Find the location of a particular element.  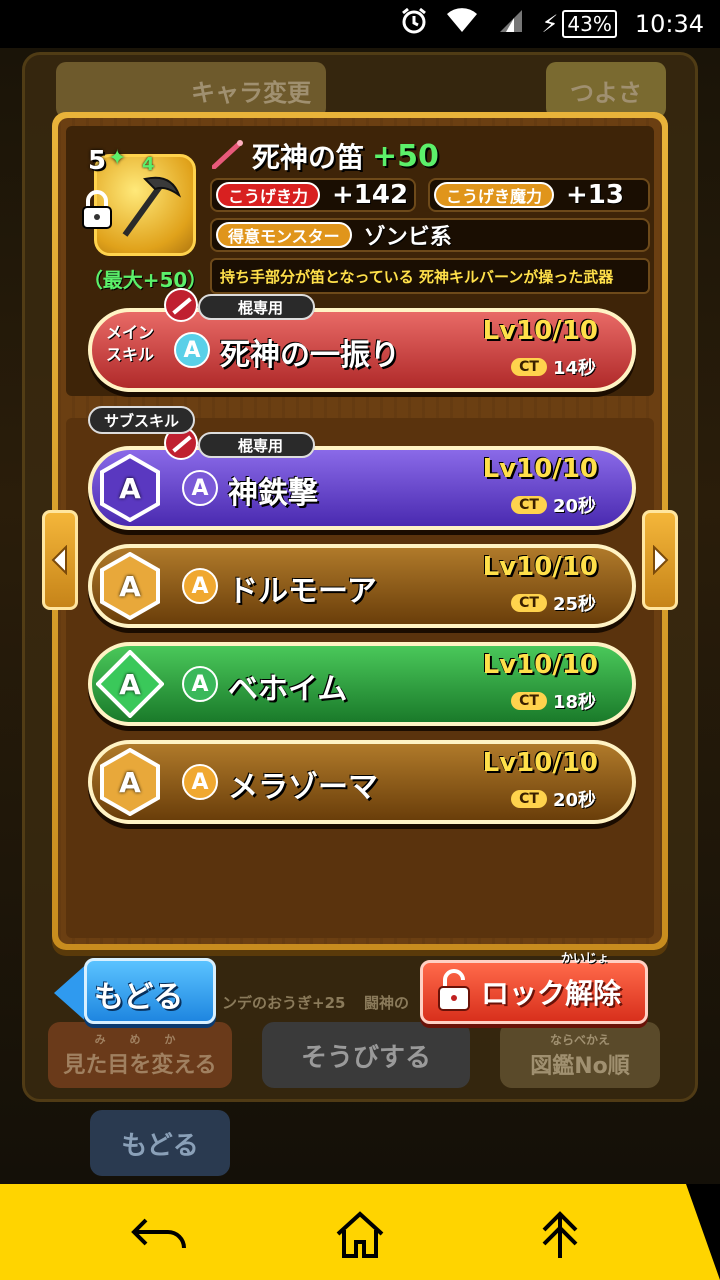

back-button-label: もどる is located at coordinates (139, 997).